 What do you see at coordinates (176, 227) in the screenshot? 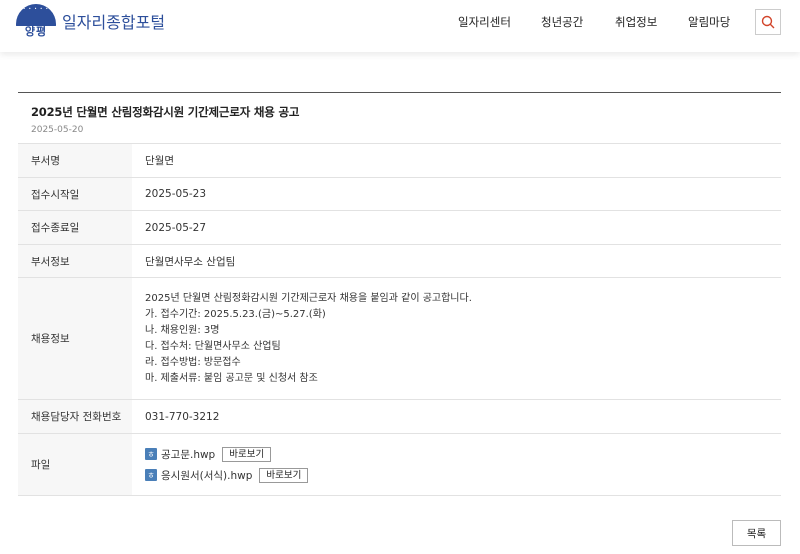
I see `end-date-value: 2025-05-27` at bounding box center [176, 227].